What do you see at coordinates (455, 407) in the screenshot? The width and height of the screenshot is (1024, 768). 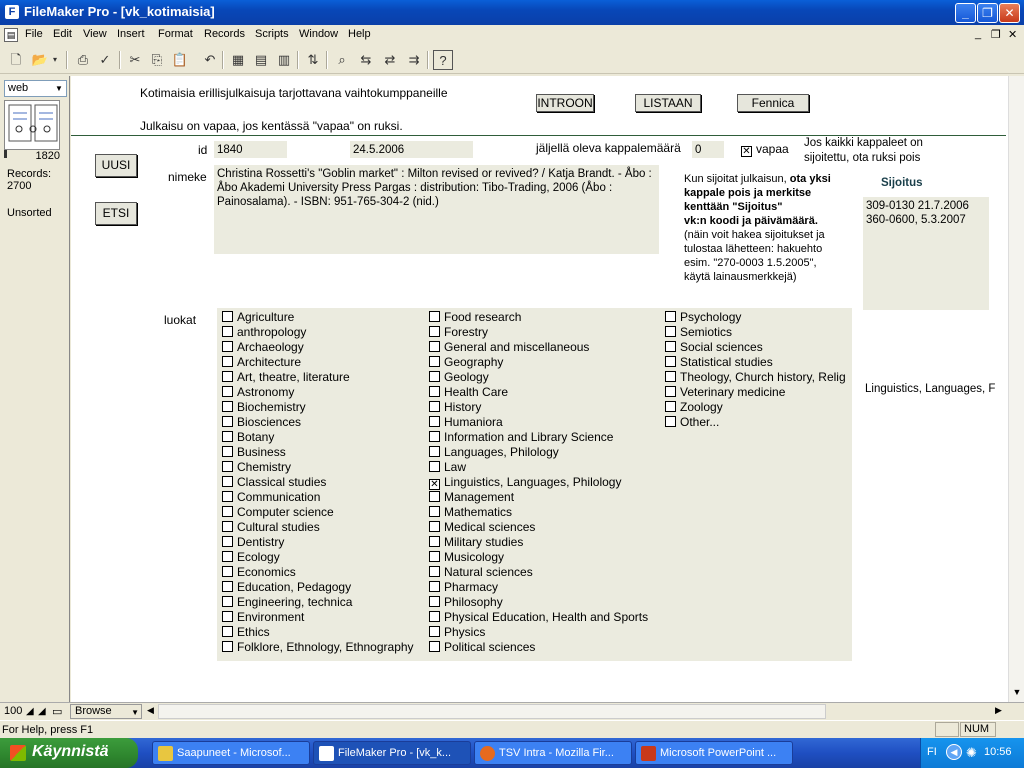 I see `category-checkbox-item: History` at bounding box center [455, 407].